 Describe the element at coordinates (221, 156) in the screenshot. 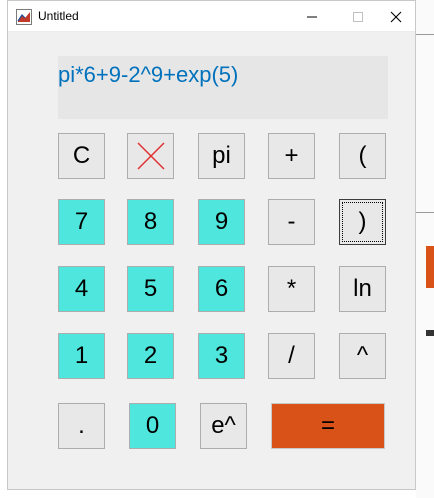

I see `pi-button: pi` at that location.